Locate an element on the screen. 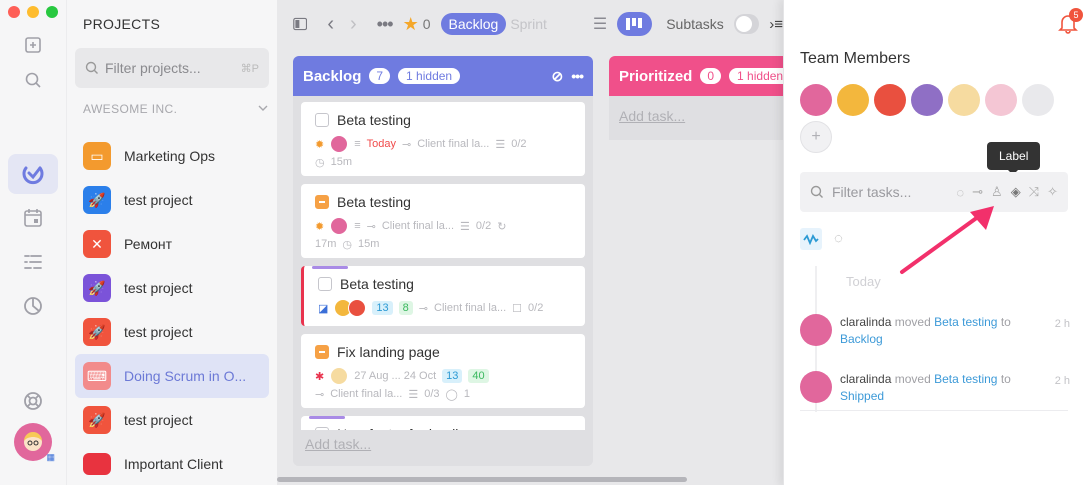 Image resolution: width=1085 pixels, height=485 pixels. sidebar-toggle-icon is located at coordinates (300, 24).